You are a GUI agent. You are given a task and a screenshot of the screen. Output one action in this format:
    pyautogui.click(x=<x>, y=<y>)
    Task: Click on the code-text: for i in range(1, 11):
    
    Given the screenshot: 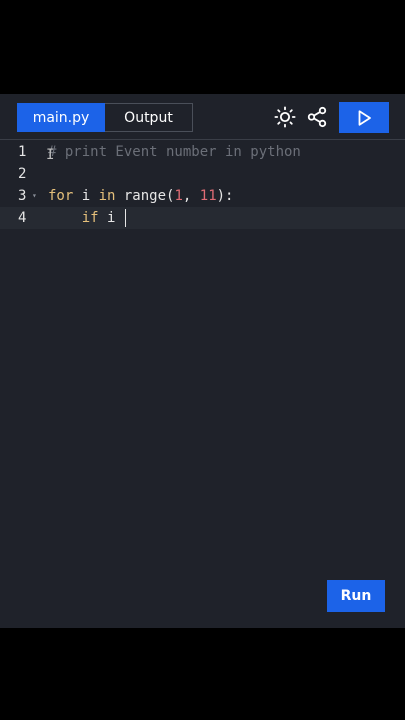 What is the action you would take?
    pyautogui.click(x=141, y=196)
    